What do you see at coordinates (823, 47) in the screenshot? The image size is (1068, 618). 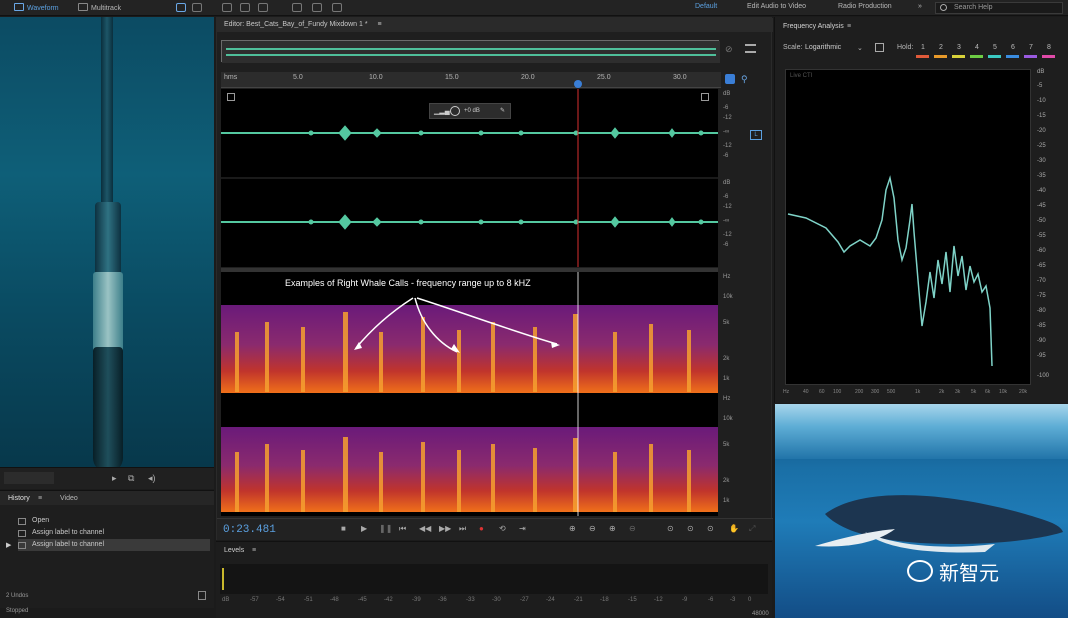 I see `scale-select: Logarithmic` at bounding box center [823, 47].